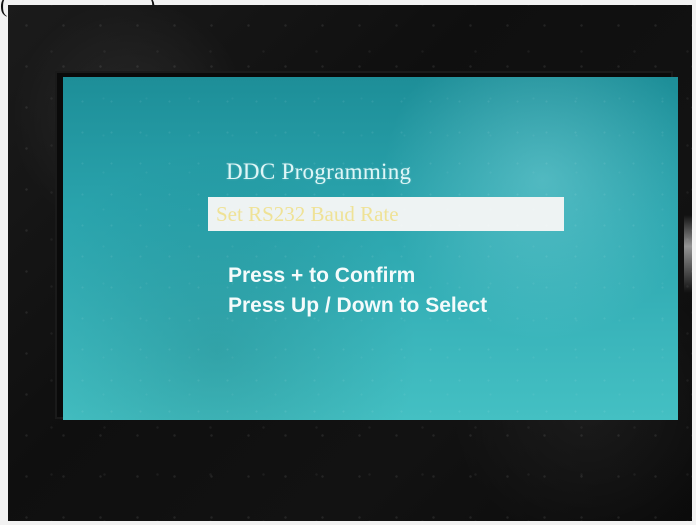  What do you see at coordinates (319, 171) in the screenshot?
I see `menu-title: DDC Programming` at bounding box center [319, 171].